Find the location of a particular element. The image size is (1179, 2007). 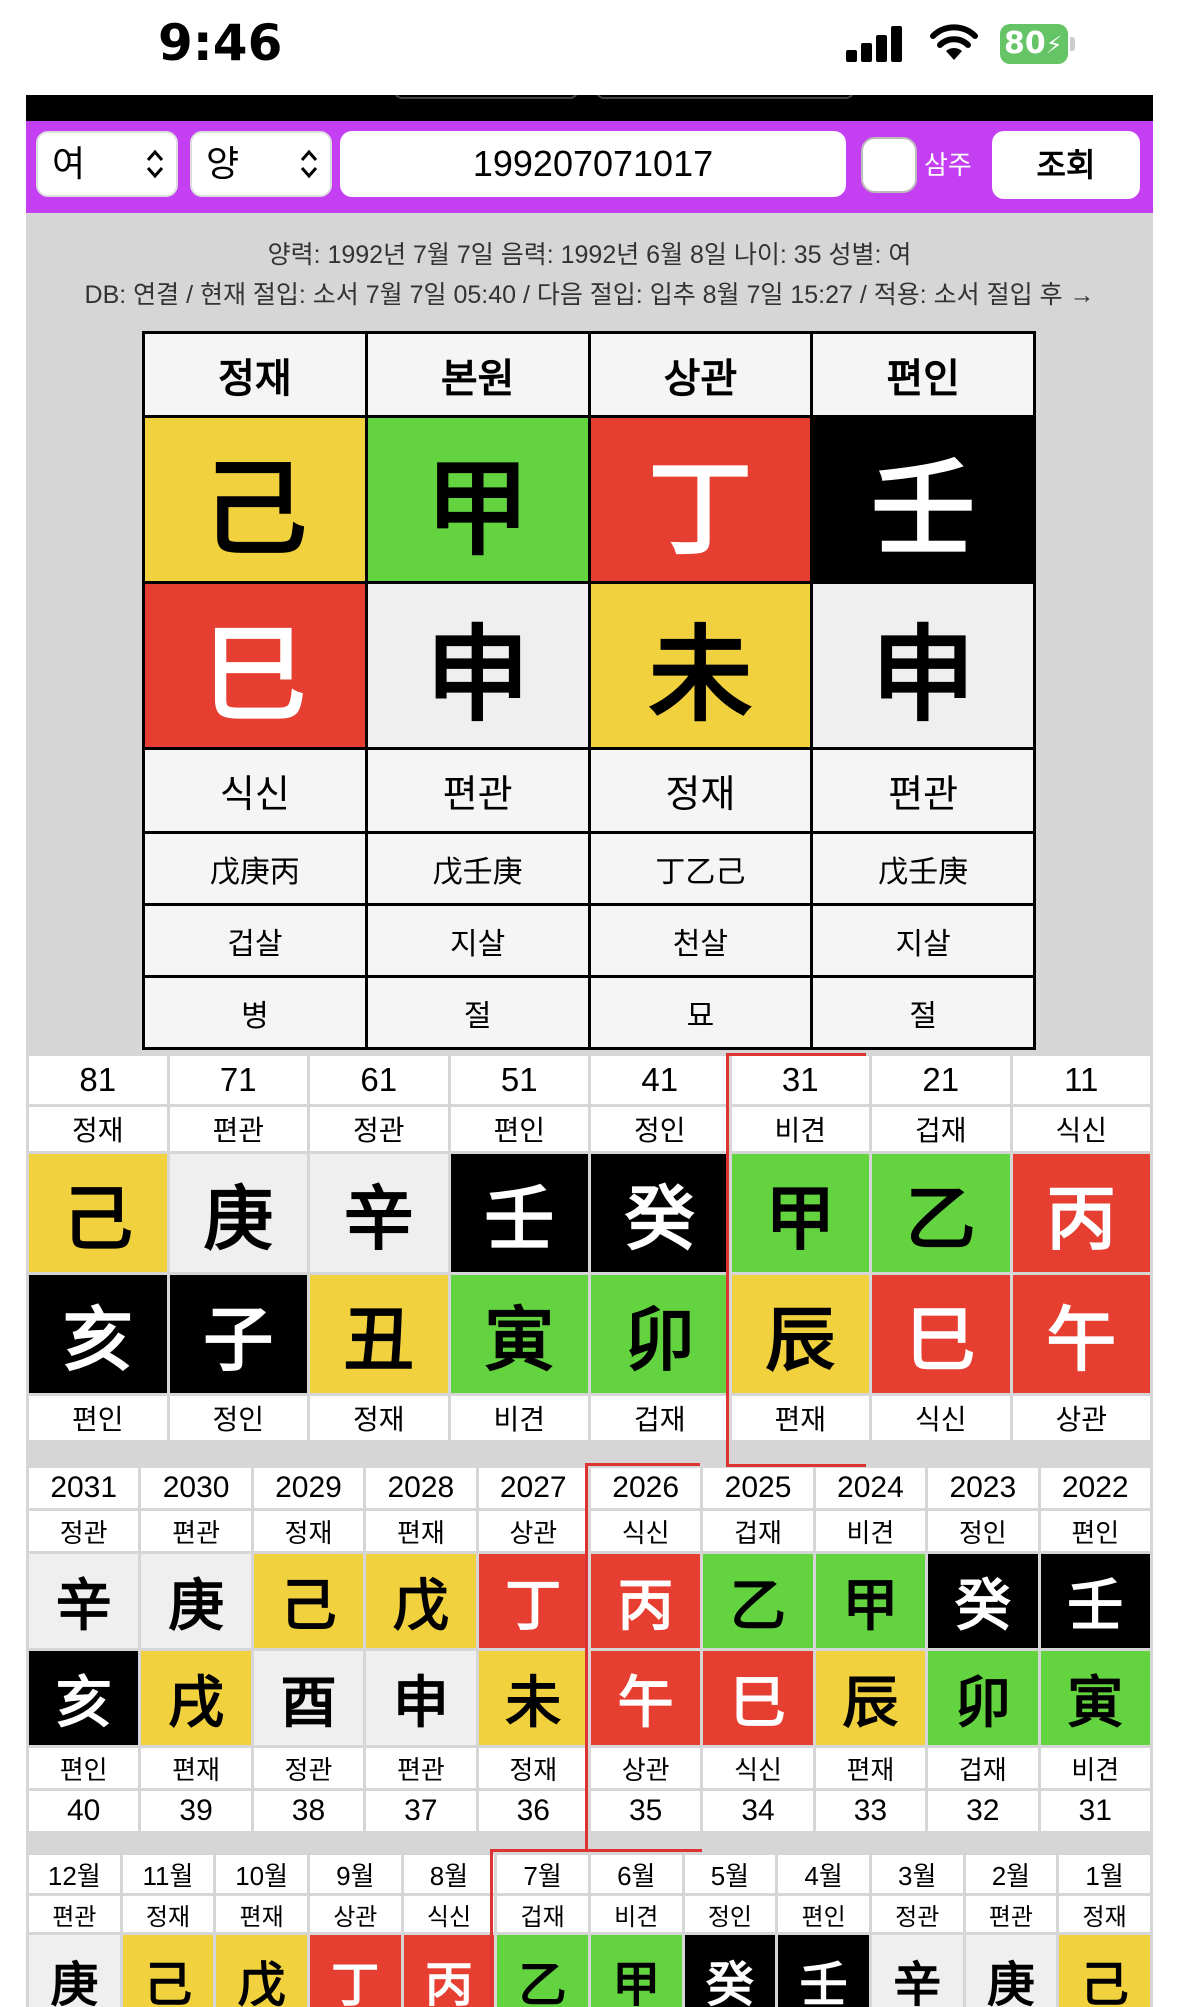

daeyun-stem: 辛 is located at coordinates (379, 1213).